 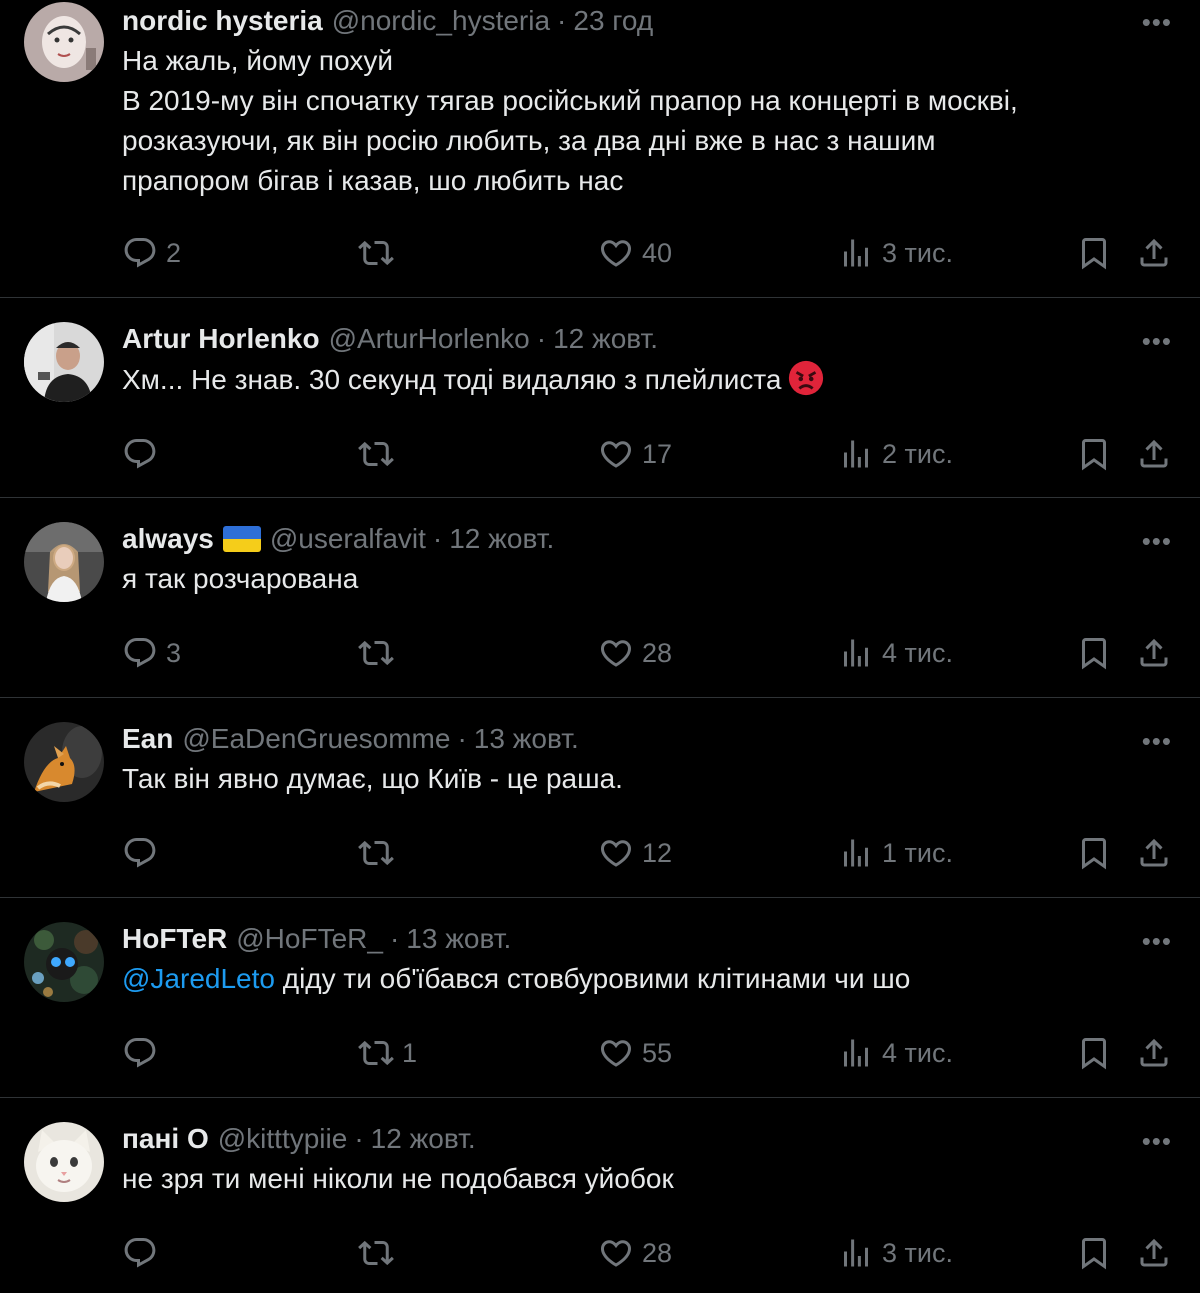 What do you see at coordinates (657, 852) in the screenshot?
I see `like-count: 12` at bounding box center [657, 852].